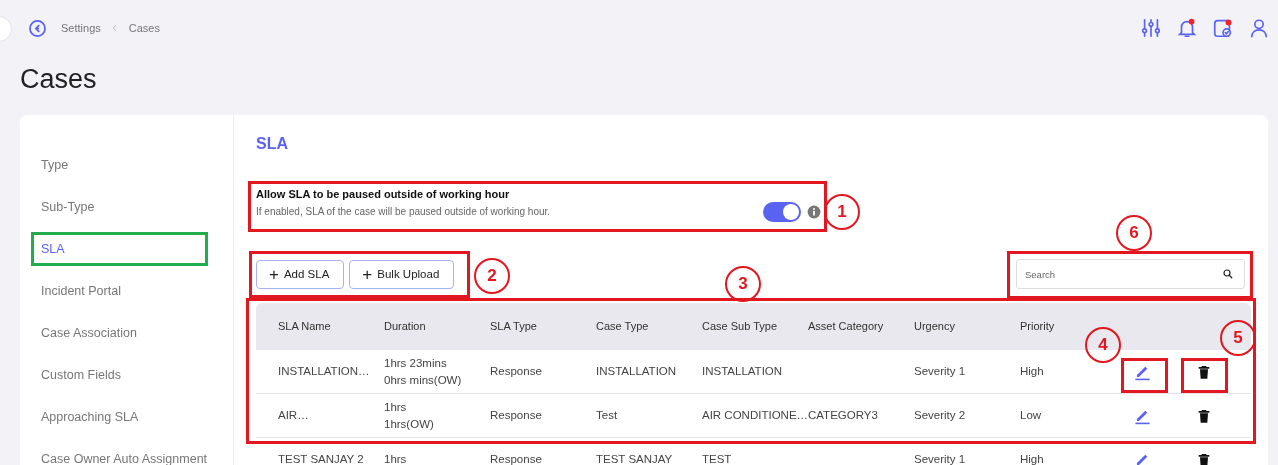 The image size is (1278, 465). Describe the element at coordinates (1238, 338) in the screenshot. I see `callout-number: 5` at that location.